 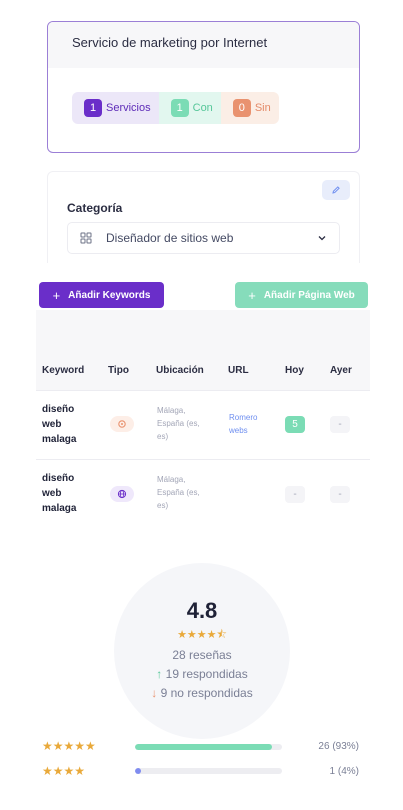 What do you see at coordinates (69, 746) in the screenshot?
I see `five-star-label: ★★★★★` at bounding box center [69, 746].